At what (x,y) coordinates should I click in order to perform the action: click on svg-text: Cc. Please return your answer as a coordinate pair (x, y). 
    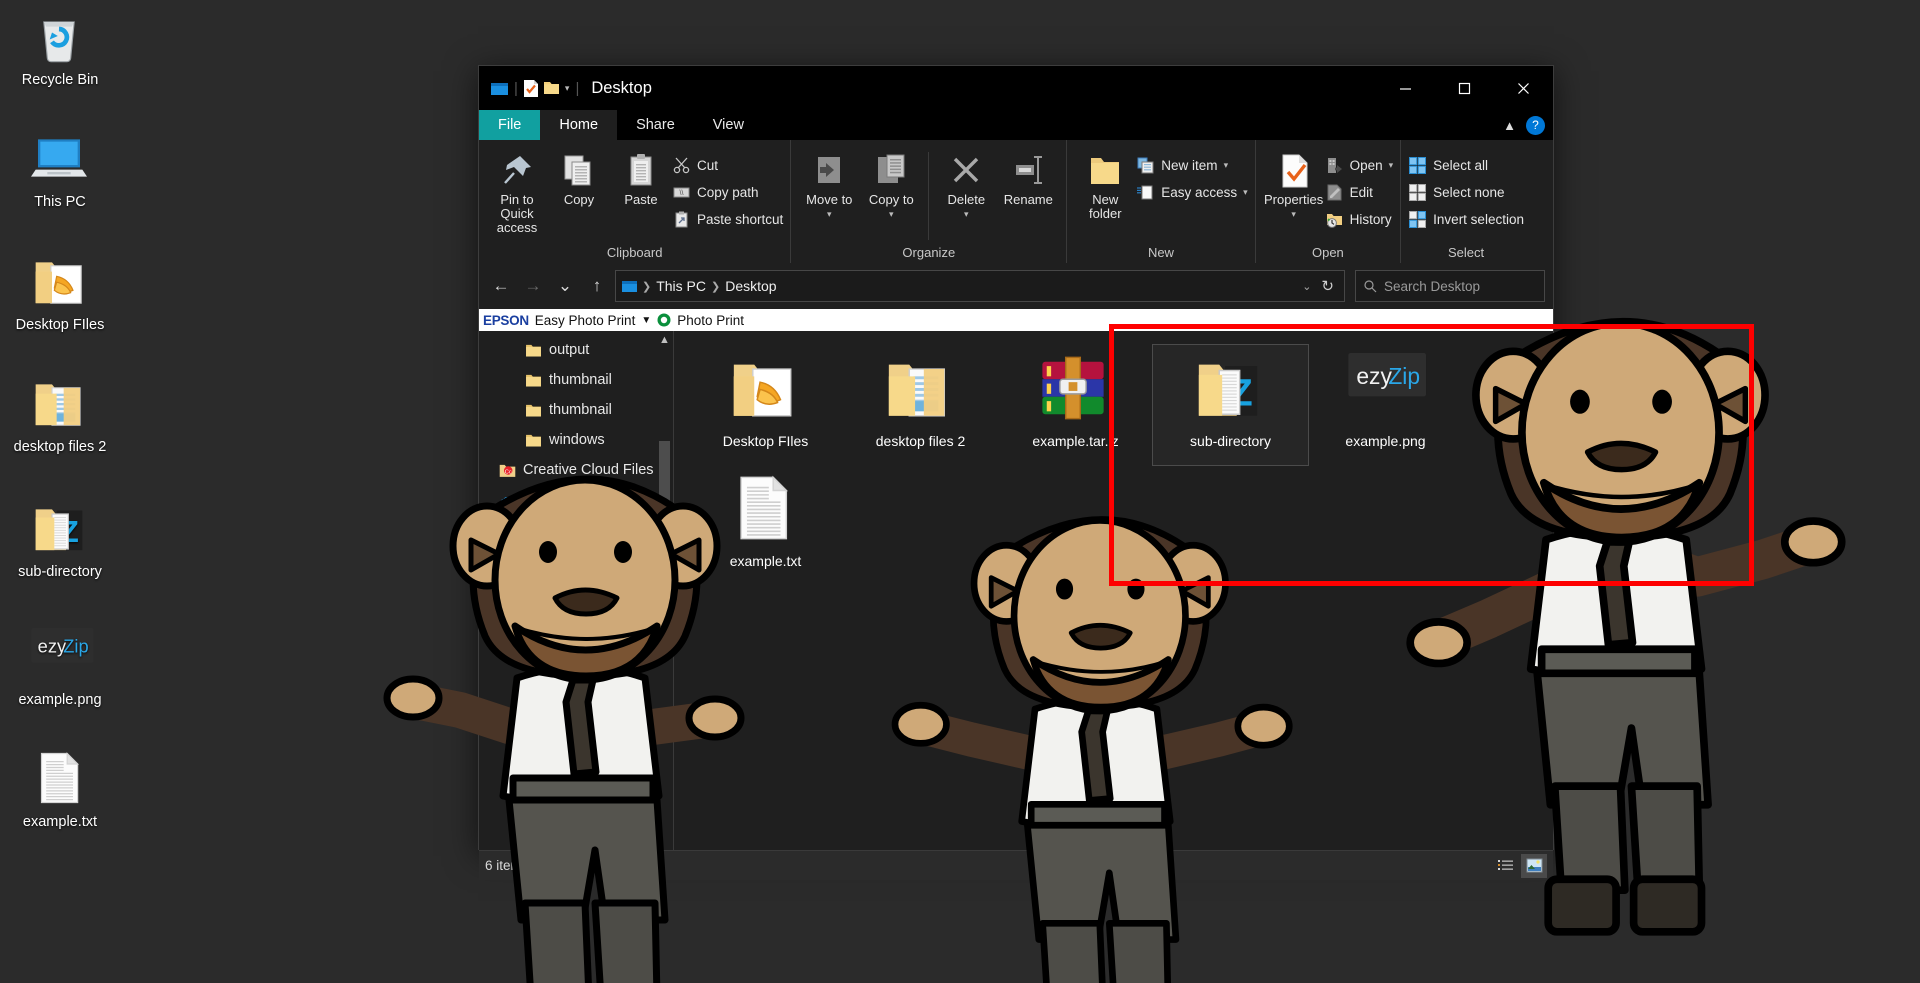
    Looking at the image, I should click on (508, 472).